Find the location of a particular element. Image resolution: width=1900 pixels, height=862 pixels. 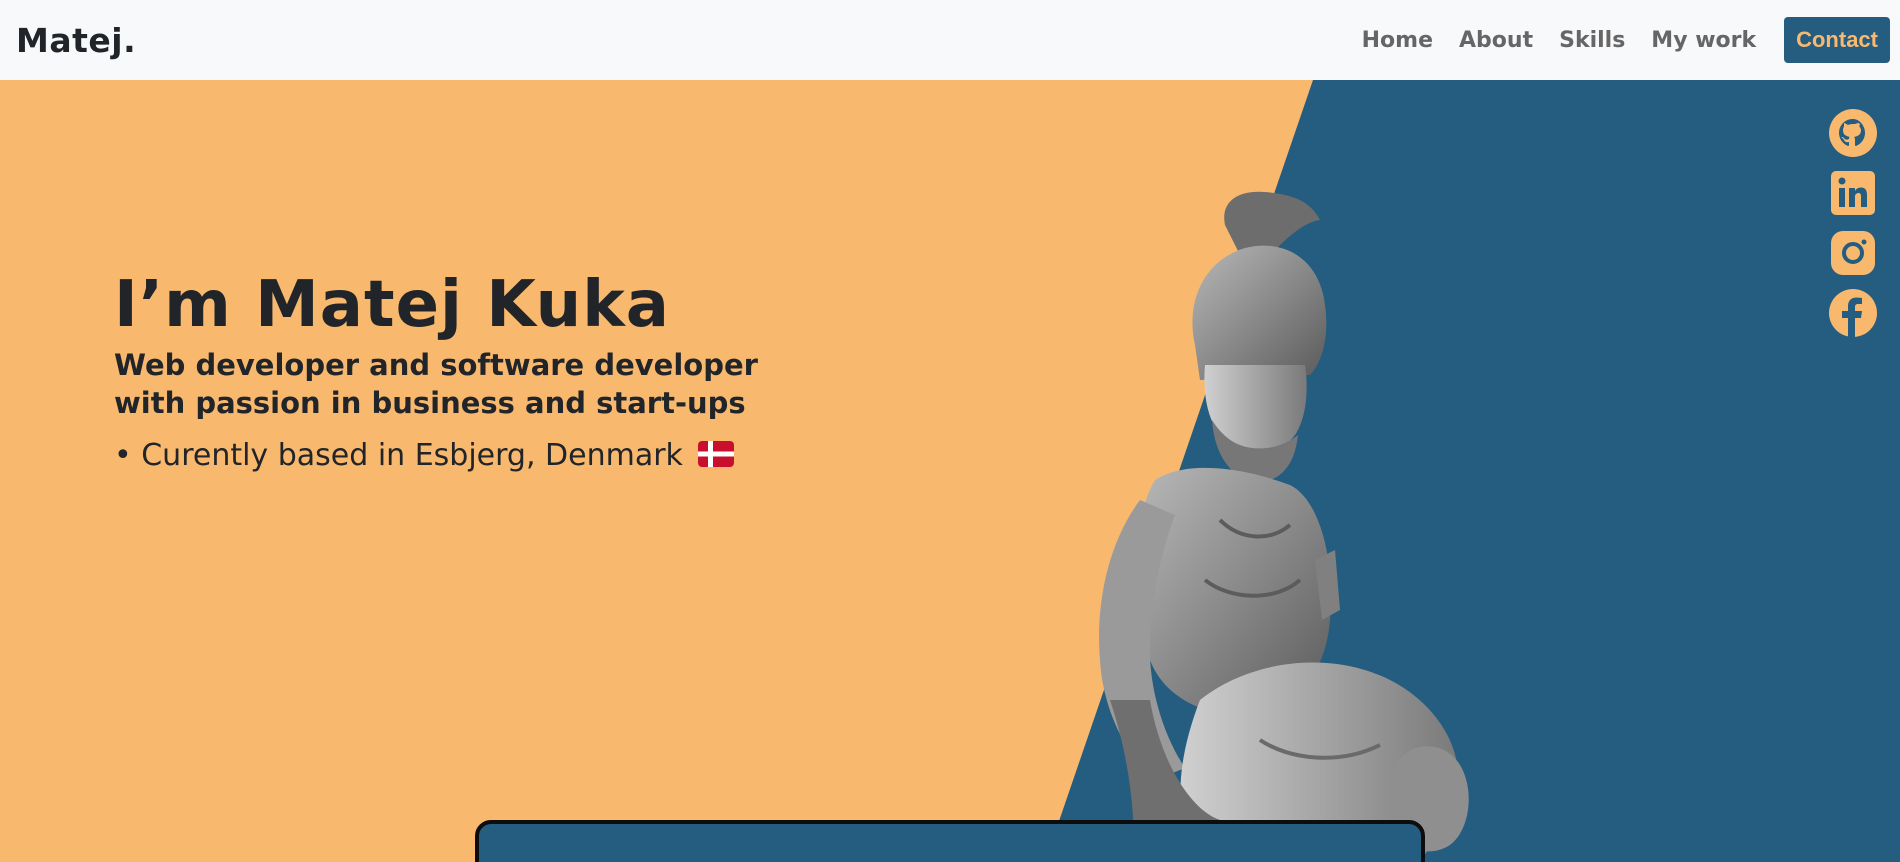

nav-my-work-link: My work is located at coordinates (1703, 40).